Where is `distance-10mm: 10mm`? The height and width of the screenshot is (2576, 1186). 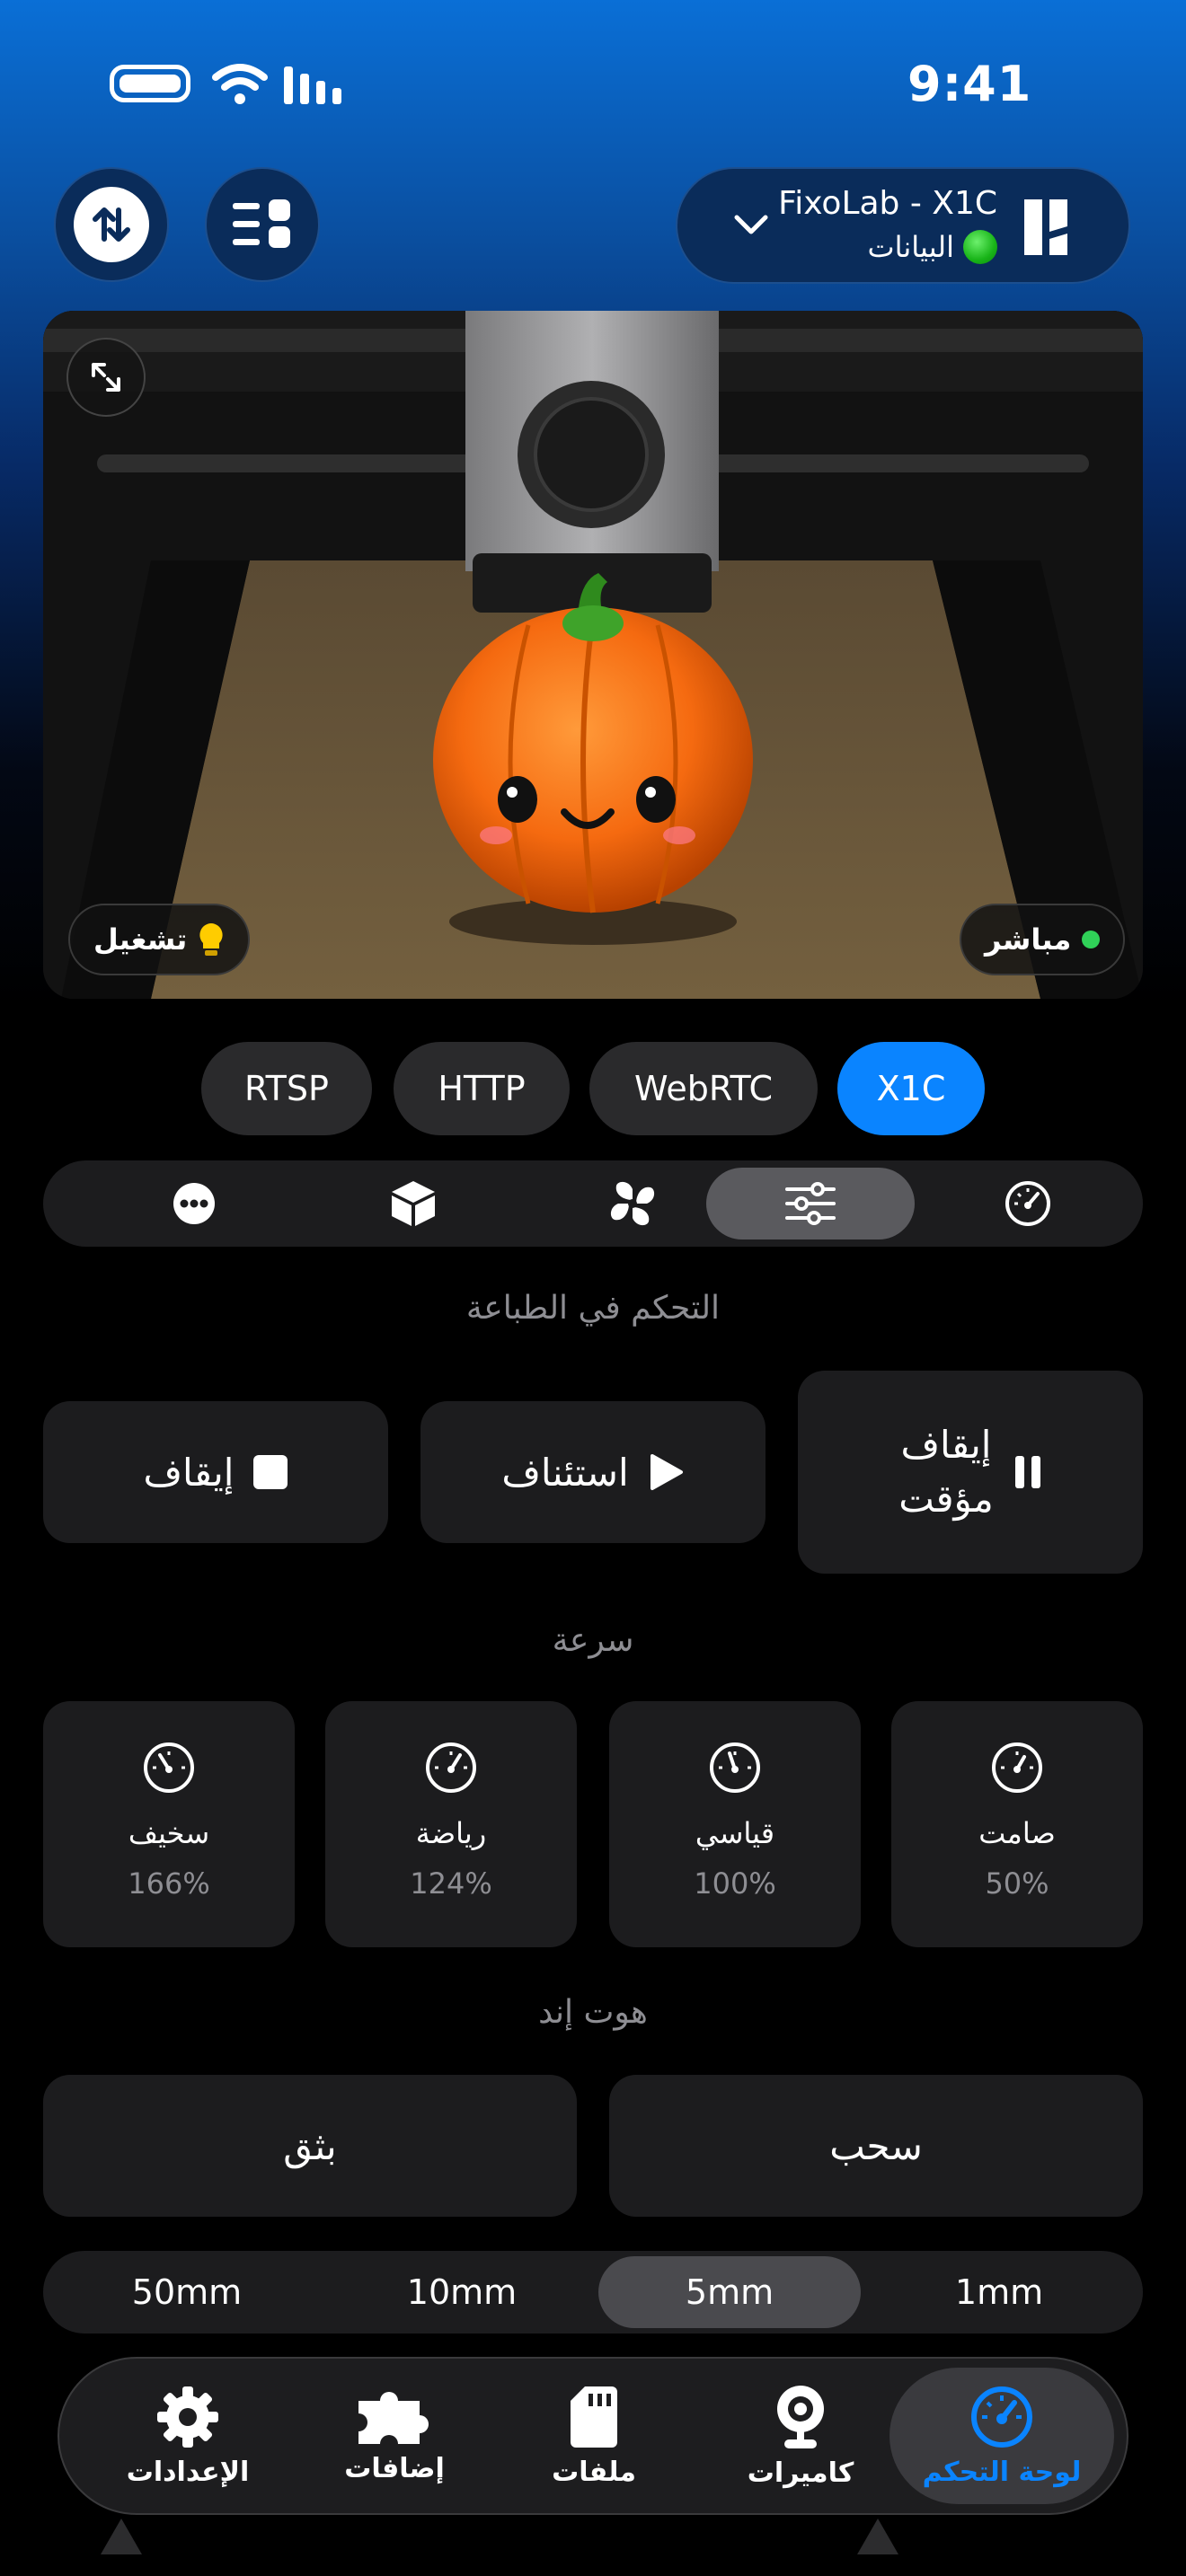
distance-10mm: 10mm is located at coordinates (462, 2292).